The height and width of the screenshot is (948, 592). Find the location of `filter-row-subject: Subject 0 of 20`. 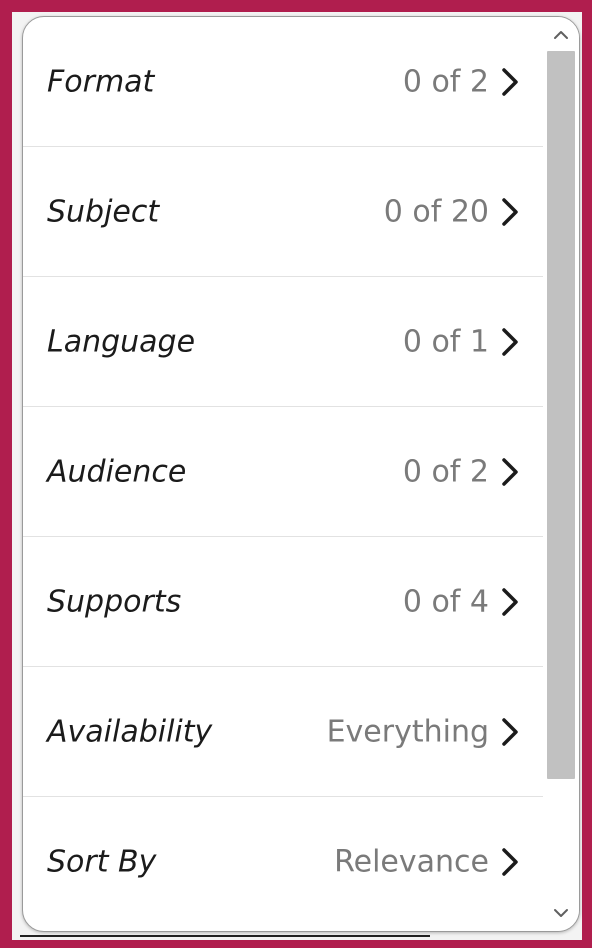

filter-row-subject: Subject 0 of 20 is located at coordinates (283, 212).